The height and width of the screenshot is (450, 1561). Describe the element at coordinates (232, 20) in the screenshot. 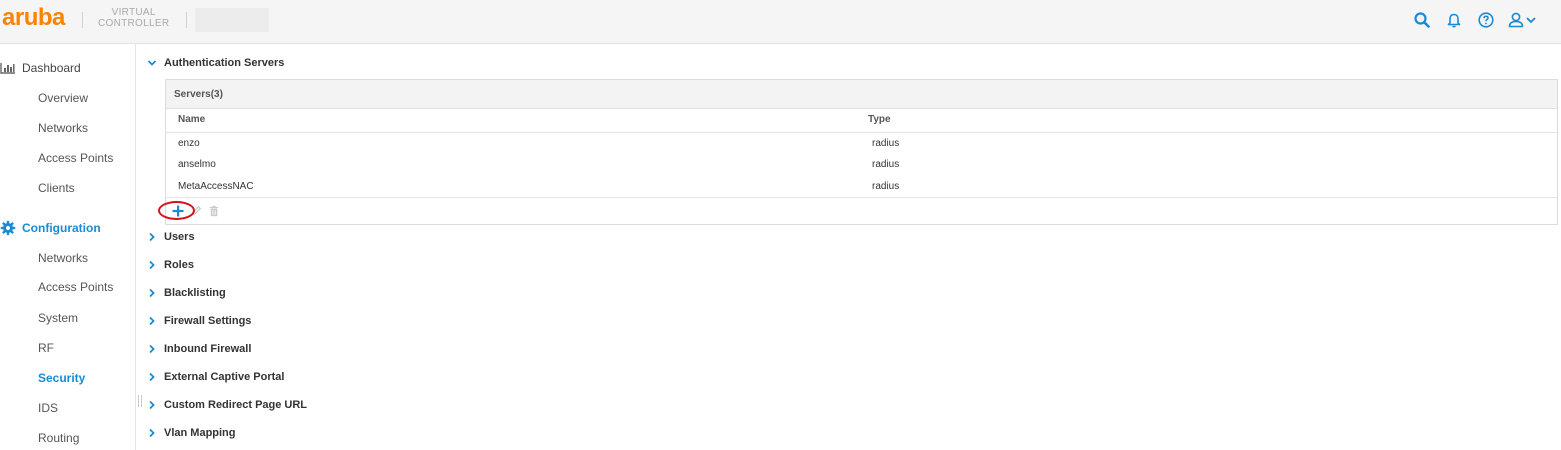

I see `controller-name-field` at that location.